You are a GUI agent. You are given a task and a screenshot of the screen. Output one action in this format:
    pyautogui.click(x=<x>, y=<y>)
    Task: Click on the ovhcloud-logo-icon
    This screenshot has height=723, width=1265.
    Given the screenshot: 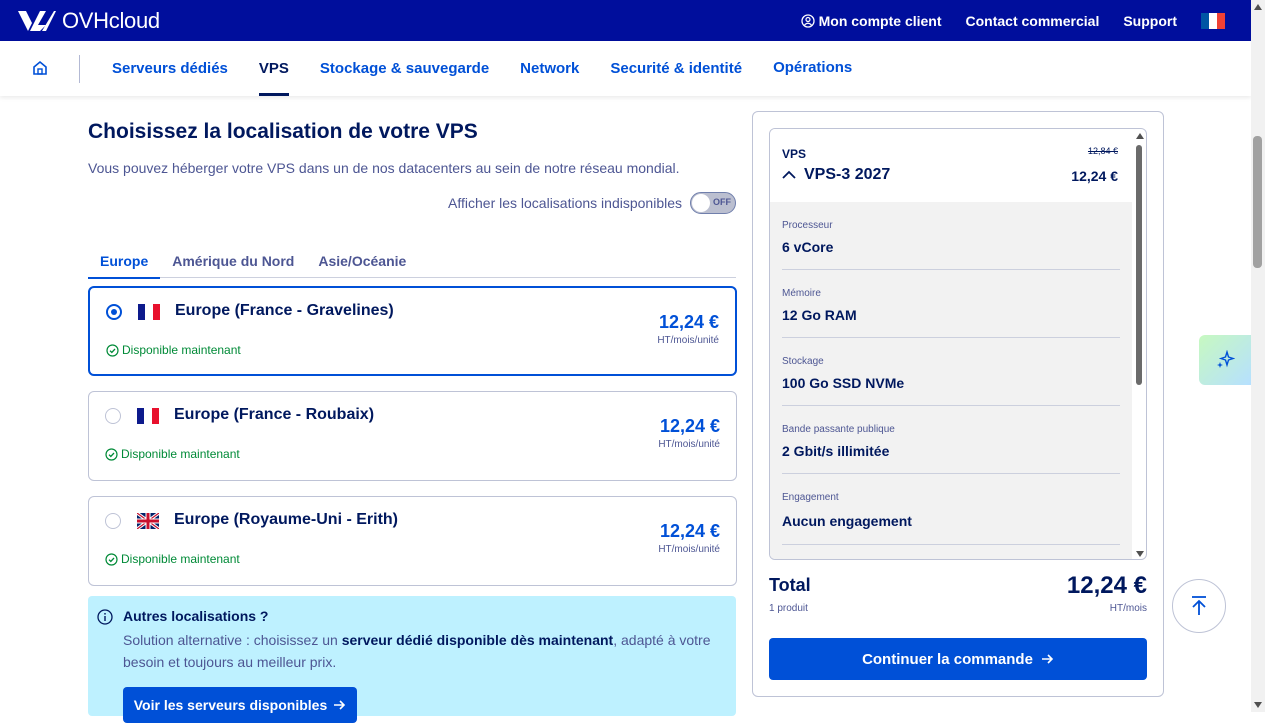 What is the action you would take?
    pyautogui.click(x=37, y=21)
    